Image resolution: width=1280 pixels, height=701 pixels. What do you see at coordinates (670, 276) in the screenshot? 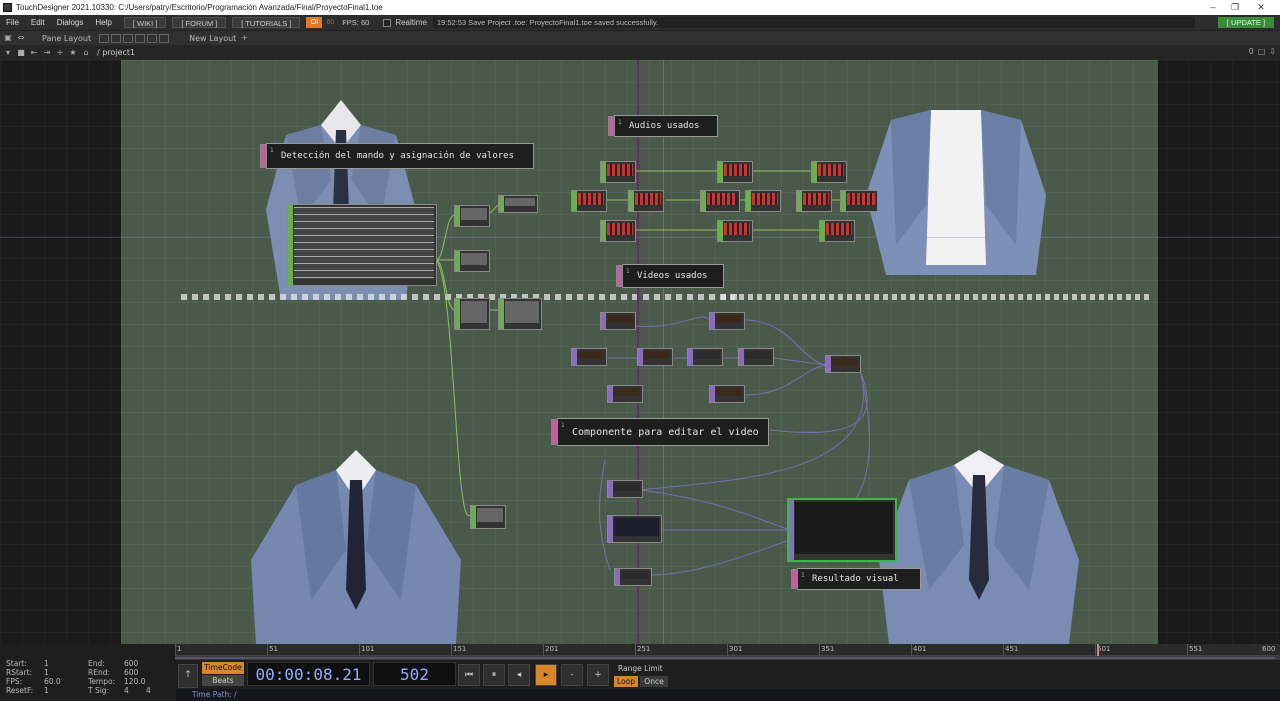
I see `comment-videos-usados: 1 Videos usados` at bounding box center [670, 276].